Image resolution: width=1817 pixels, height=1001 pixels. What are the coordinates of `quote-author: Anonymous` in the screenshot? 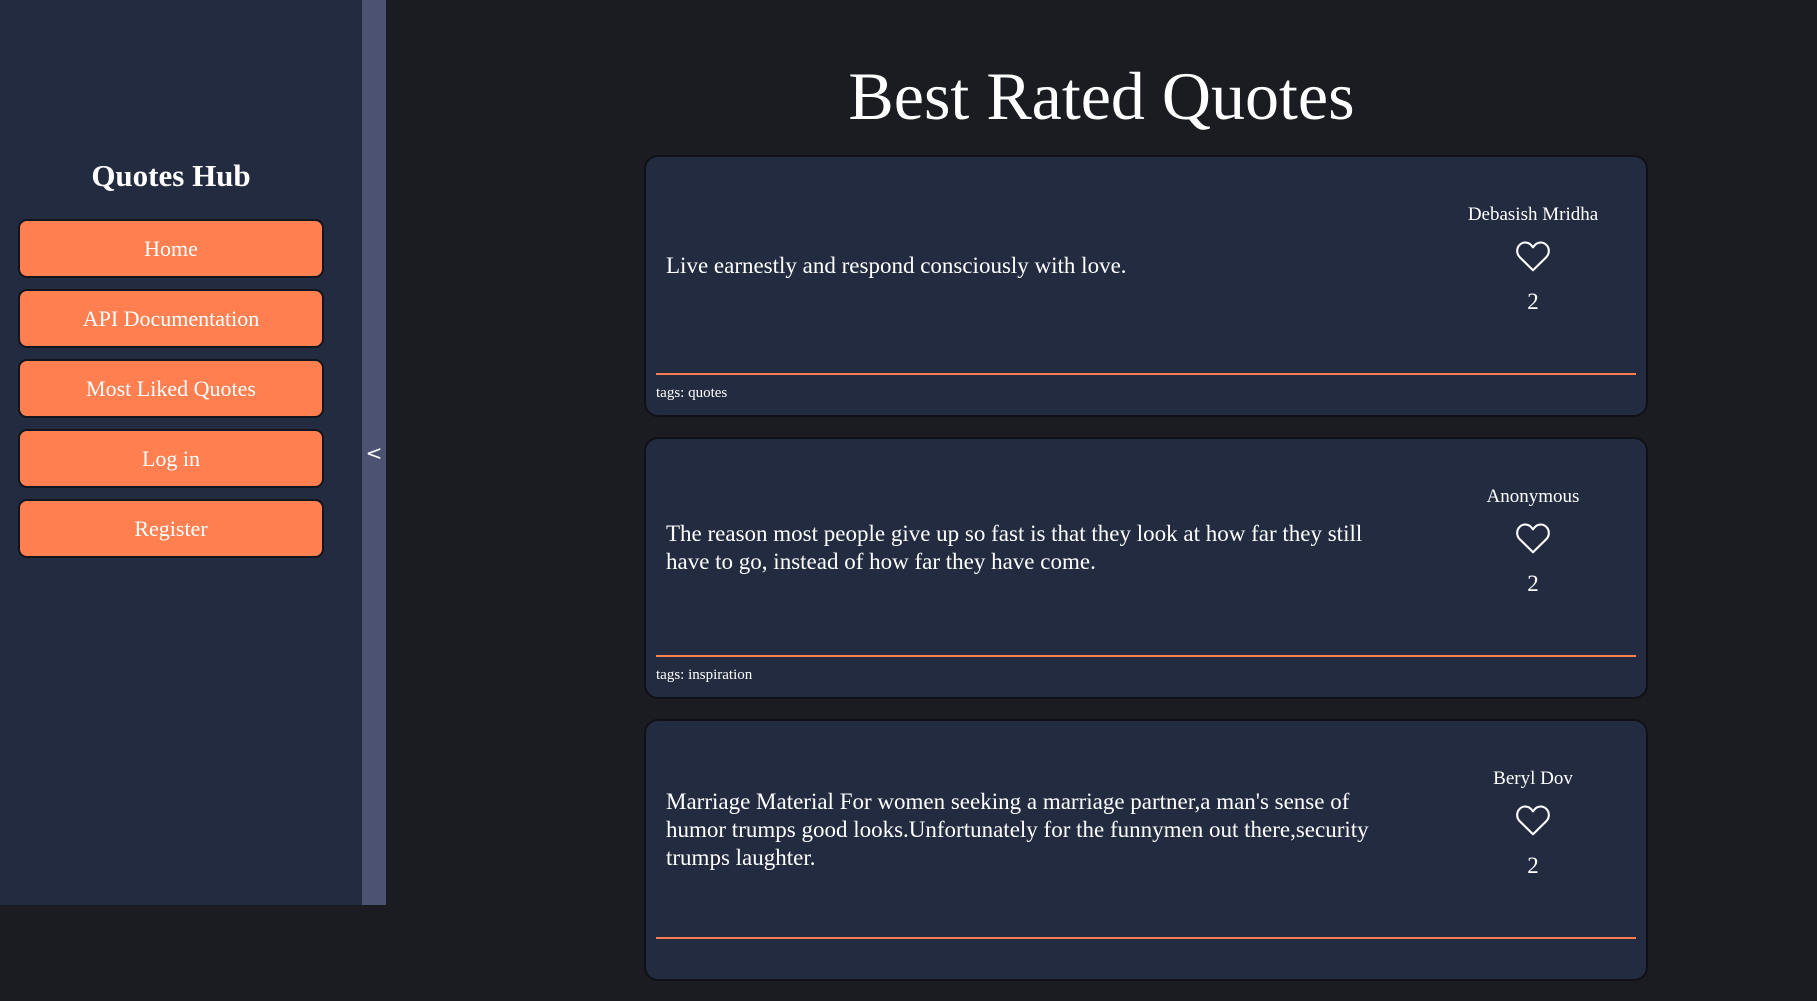 It's located at (1533, 496).